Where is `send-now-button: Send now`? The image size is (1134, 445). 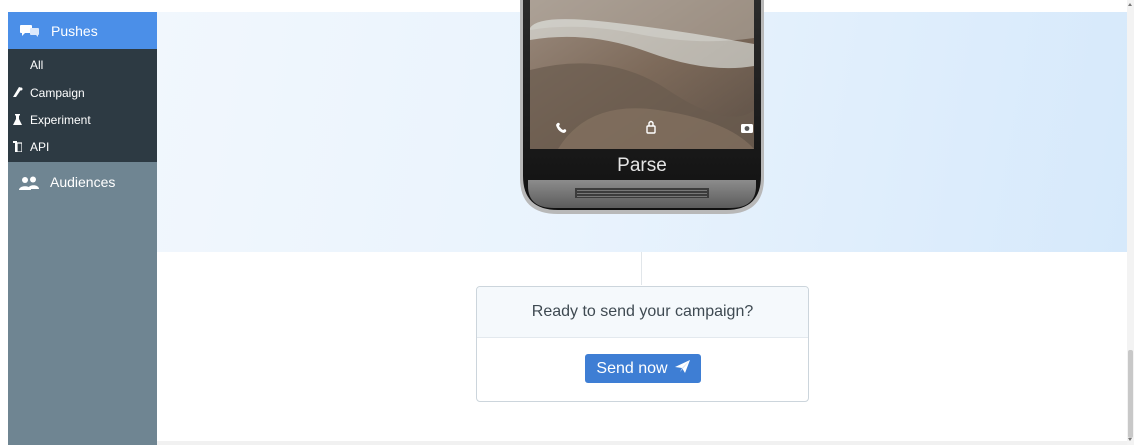
send-now-button: Send now is located at coordinates (643, 368).